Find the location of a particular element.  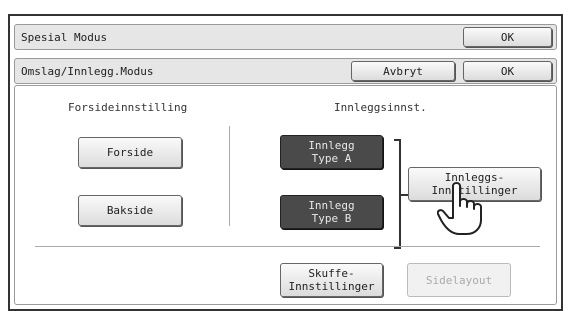

cancel-button: Avbryt is located at coordinates (403, 71).